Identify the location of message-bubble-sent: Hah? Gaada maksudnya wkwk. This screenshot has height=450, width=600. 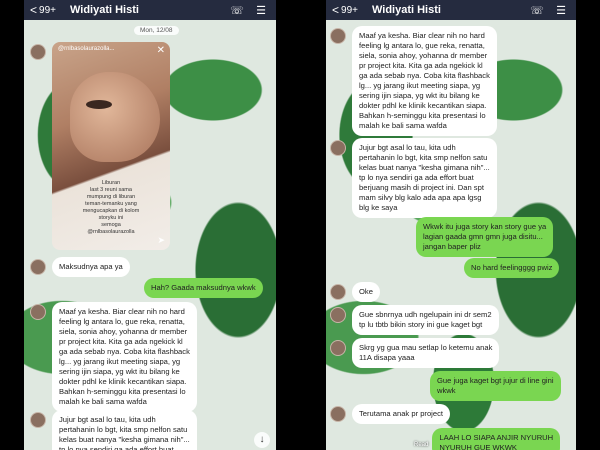
(203, 288).